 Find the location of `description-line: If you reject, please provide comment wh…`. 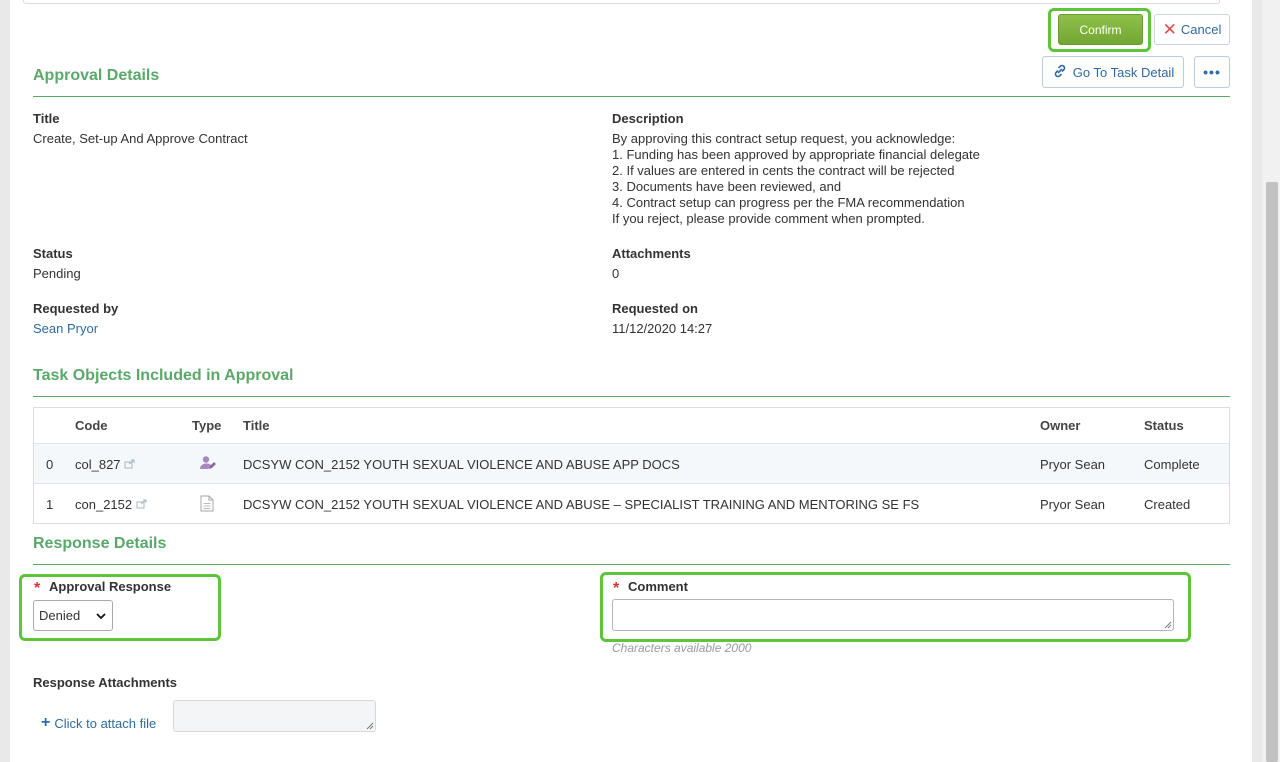

description-line: If you reject, please provide comment wh… is located at coordinates (768, 218).